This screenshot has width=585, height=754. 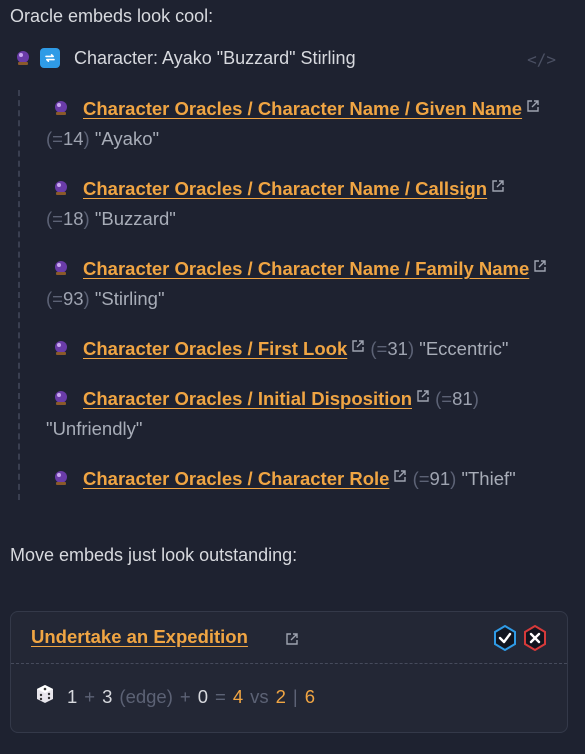 I want to click on oracle-result: "Buzzard", so click(x=135, y=218).